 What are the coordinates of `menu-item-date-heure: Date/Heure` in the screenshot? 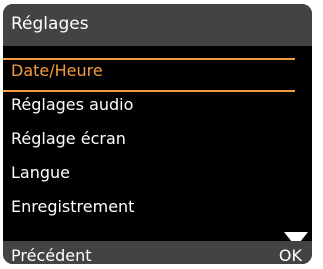 It's located at (157, 71).